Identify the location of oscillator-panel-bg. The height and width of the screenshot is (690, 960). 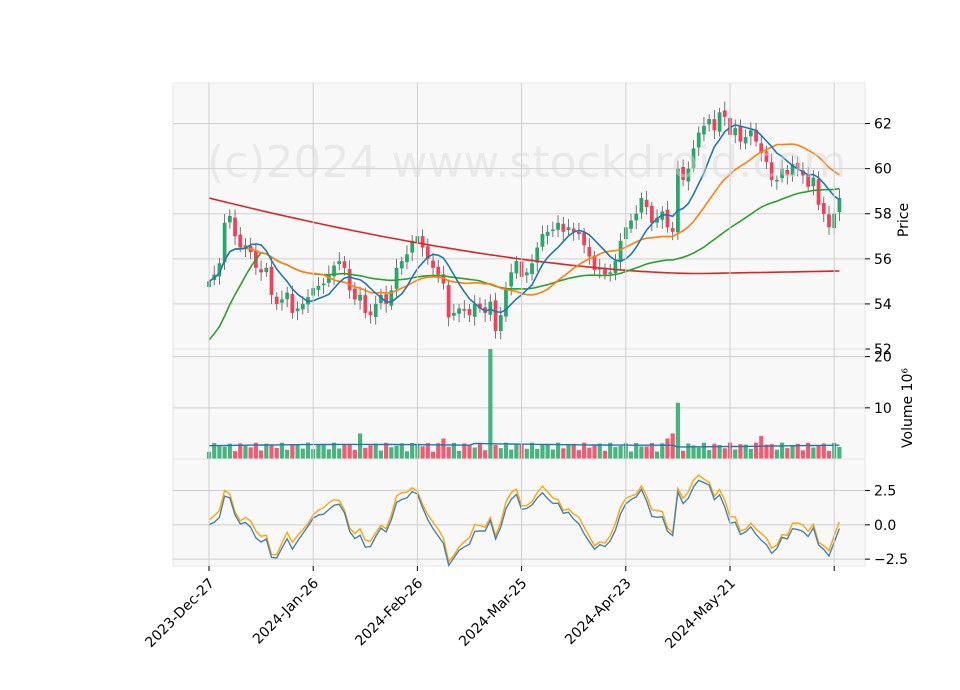
(519, 512).